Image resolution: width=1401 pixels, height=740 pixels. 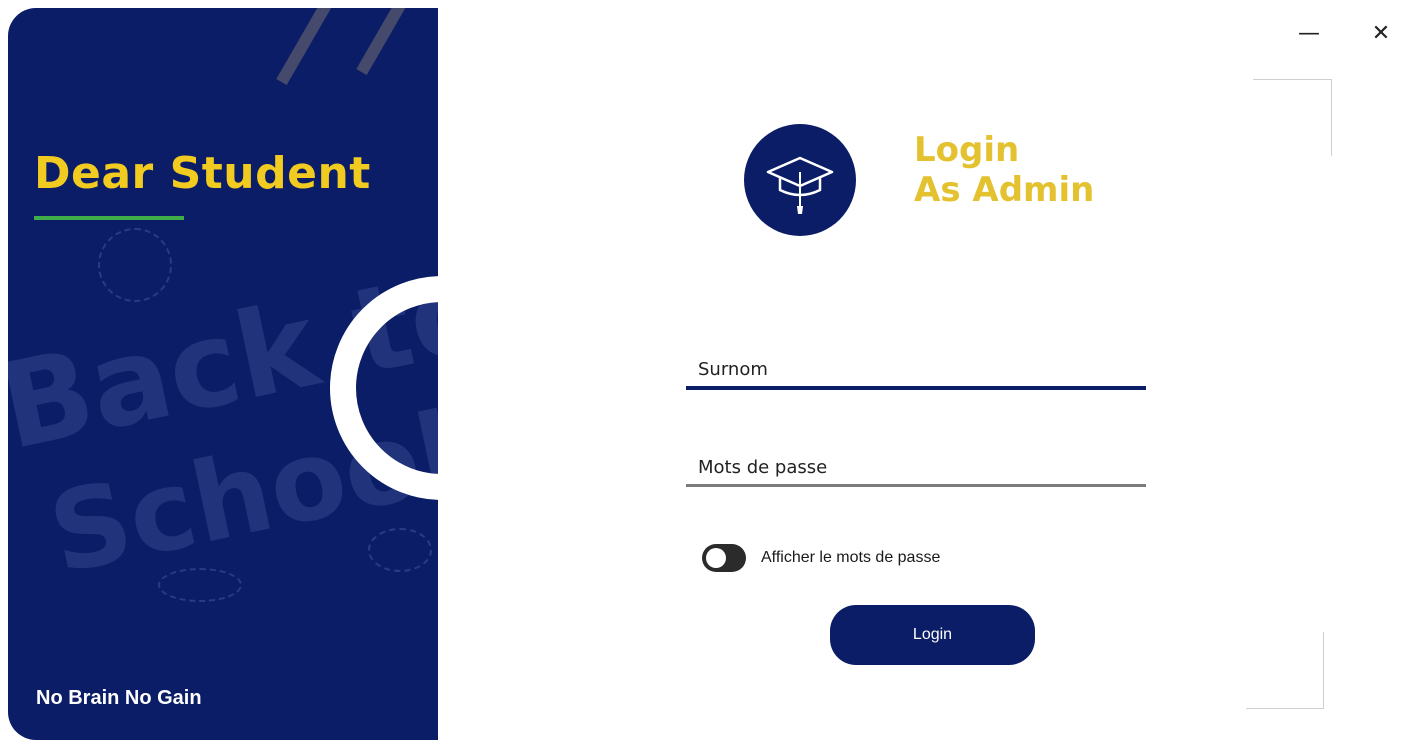 I want to click on username-field-group, so click(x=916, y=371).